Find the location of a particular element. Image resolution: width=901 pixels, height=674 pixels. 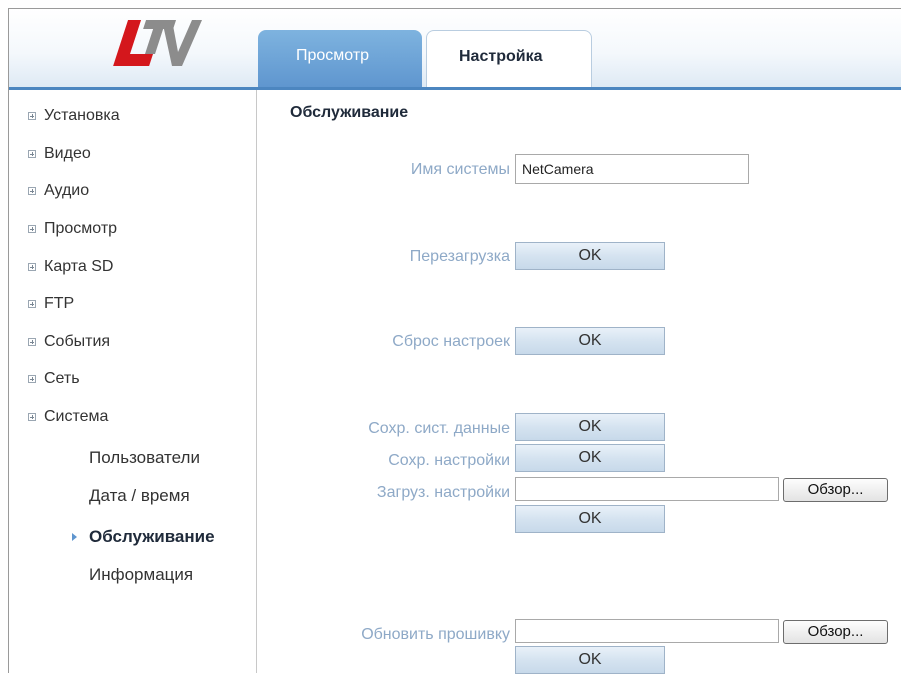

sidebar-item-label: Система is located at coordinates (76, 416).